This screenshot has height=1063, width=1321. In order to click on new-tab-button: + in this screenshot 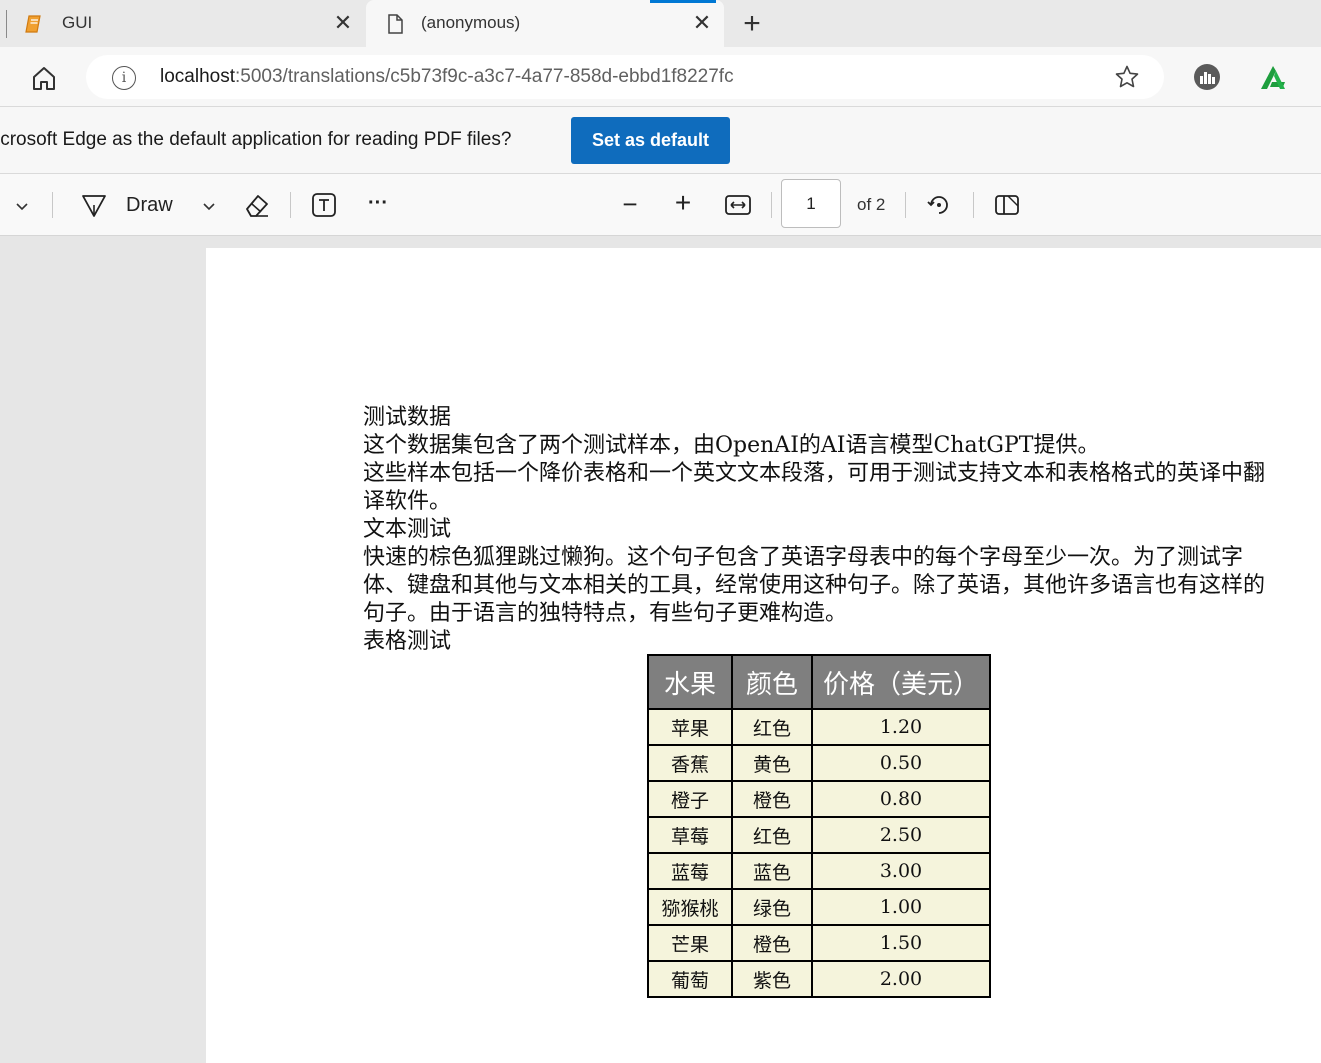, I will do `click(752, 23)`.